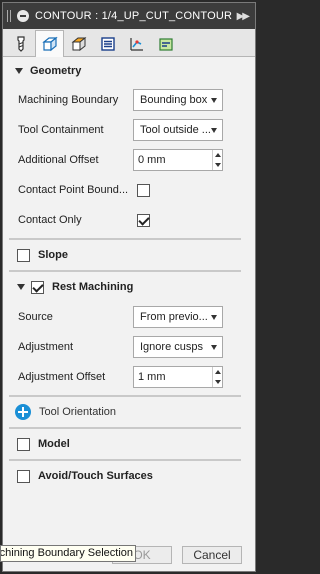  What do you see at coordinates (23, 412) in the screenshot?
I see `tool-orientation-icon` at bounding box center [23, 412].